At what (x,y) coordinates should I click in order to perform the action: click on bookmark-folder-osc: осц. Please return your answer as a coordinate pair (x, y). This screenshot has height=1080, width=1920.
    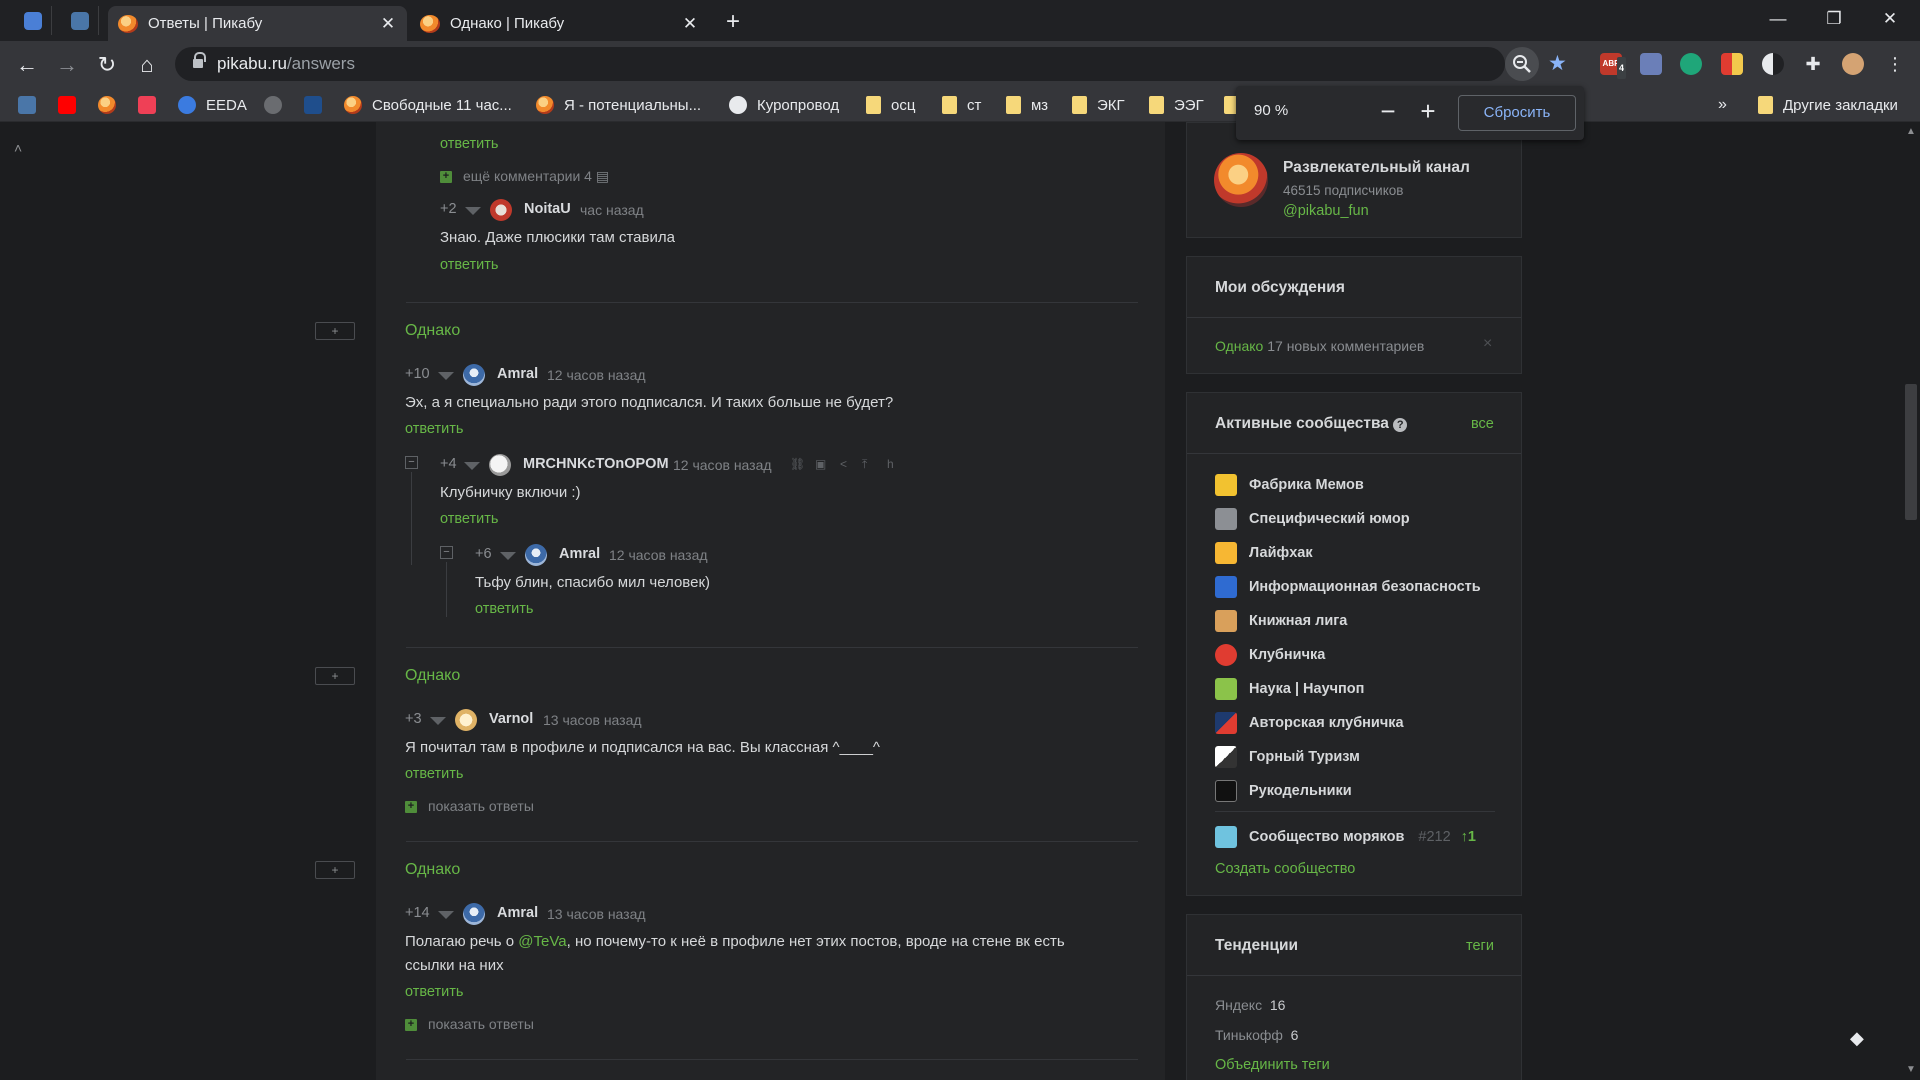
    Looking at the image, I should click on (890, 105).